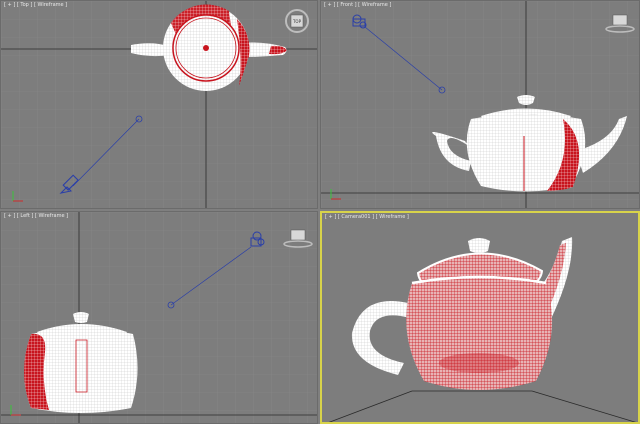  Describe the element at coordinates (35, 5) in the screenshot. I see `viewport-label-top: [ + ] [ Top ] [ Wireframe ]` at that location.